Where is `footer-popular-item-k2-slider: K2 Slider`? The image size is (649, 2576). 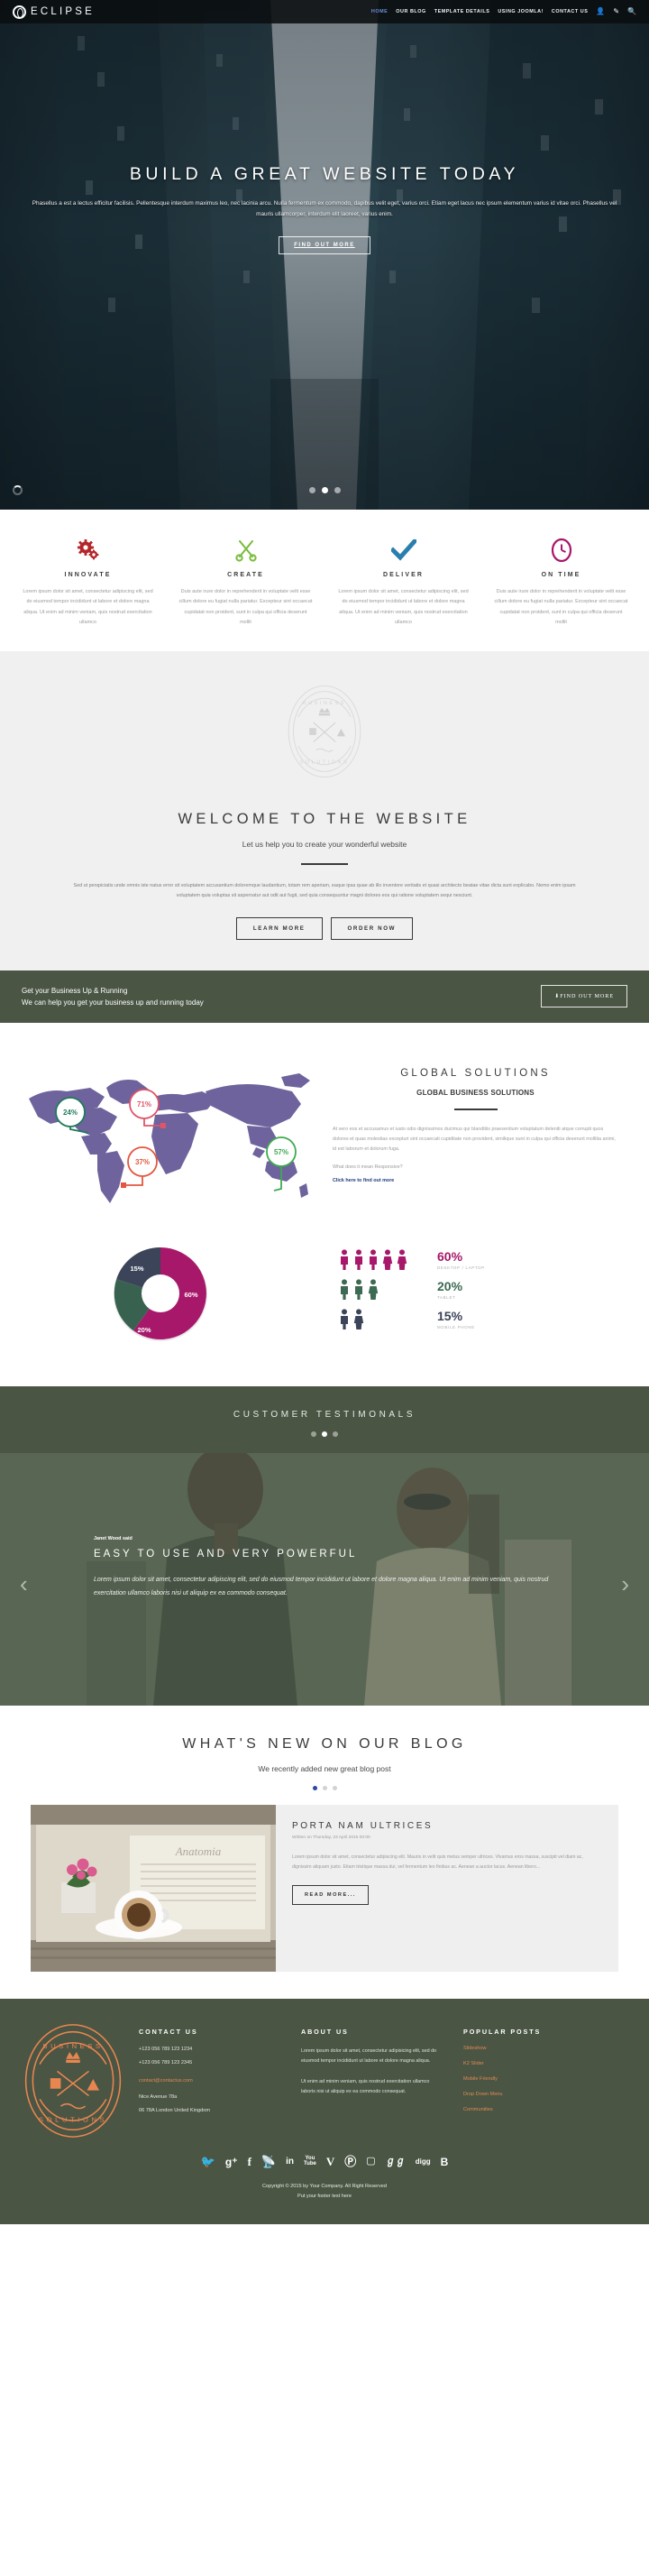 footer-popular-item-k2-slider: K2 Slider is located at coordinates (527, 2063).